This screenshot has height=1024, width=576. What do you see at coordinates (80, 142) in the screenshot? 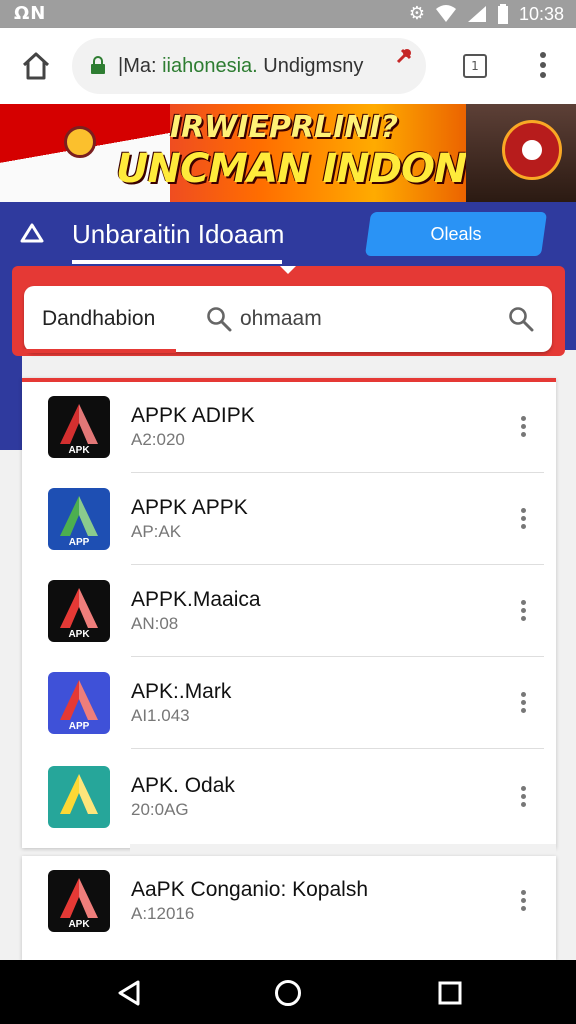
I see `emblem-icon` at bounding box center [80, 142].